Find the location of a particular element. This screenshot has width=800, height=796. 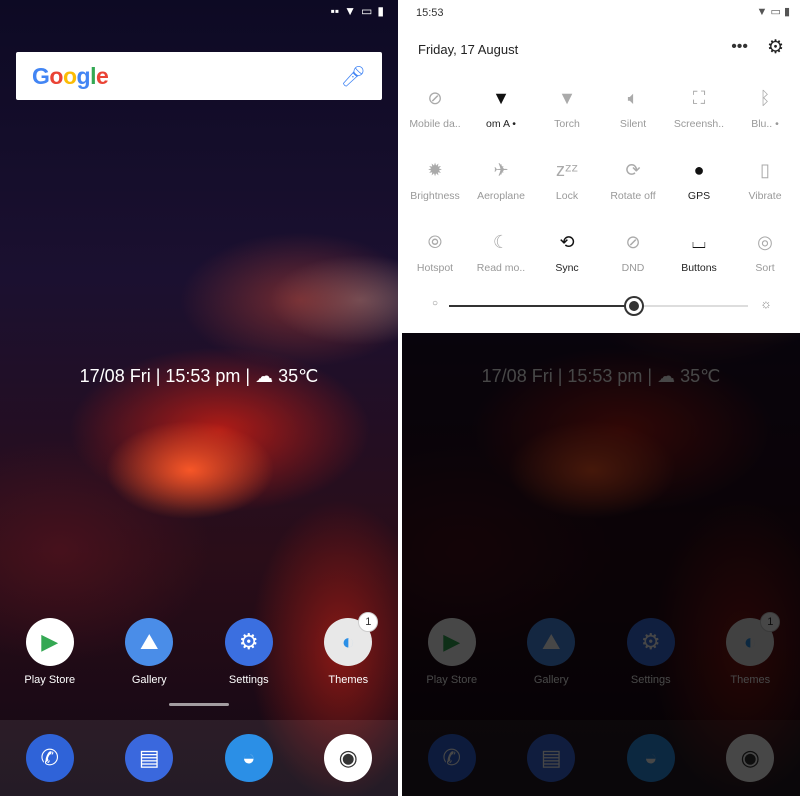

tile-dnd: ⊘ DND is located at coordinates (633, 256).